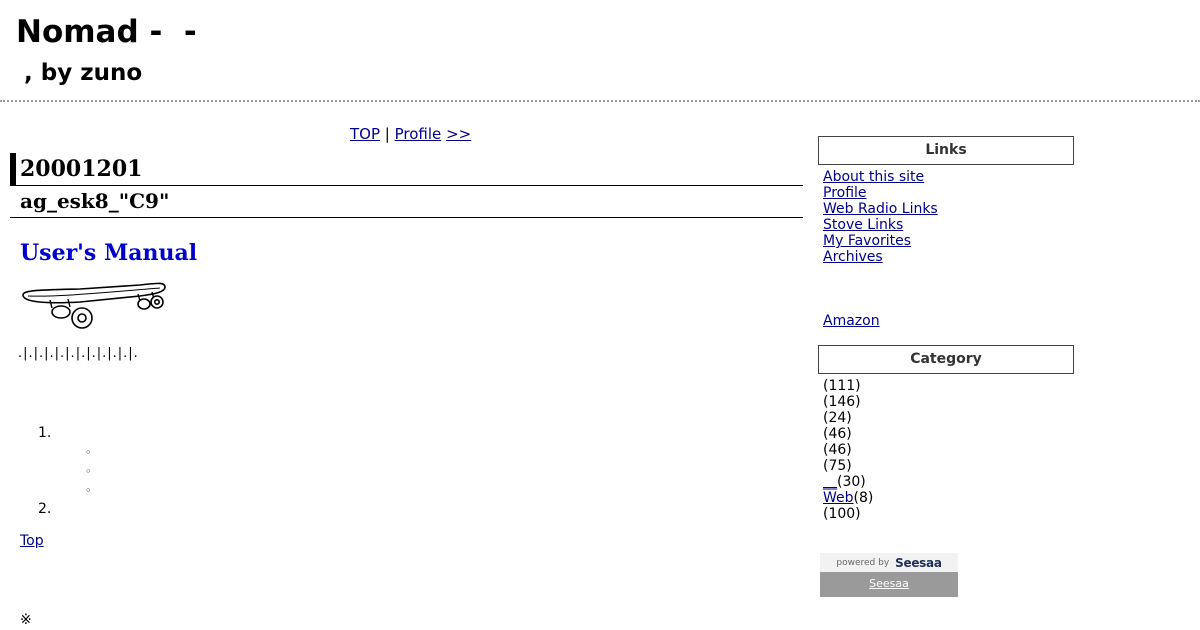 This screenshot has width=1200, height=630. I want to click on list-number: 1., so click(45, 433).